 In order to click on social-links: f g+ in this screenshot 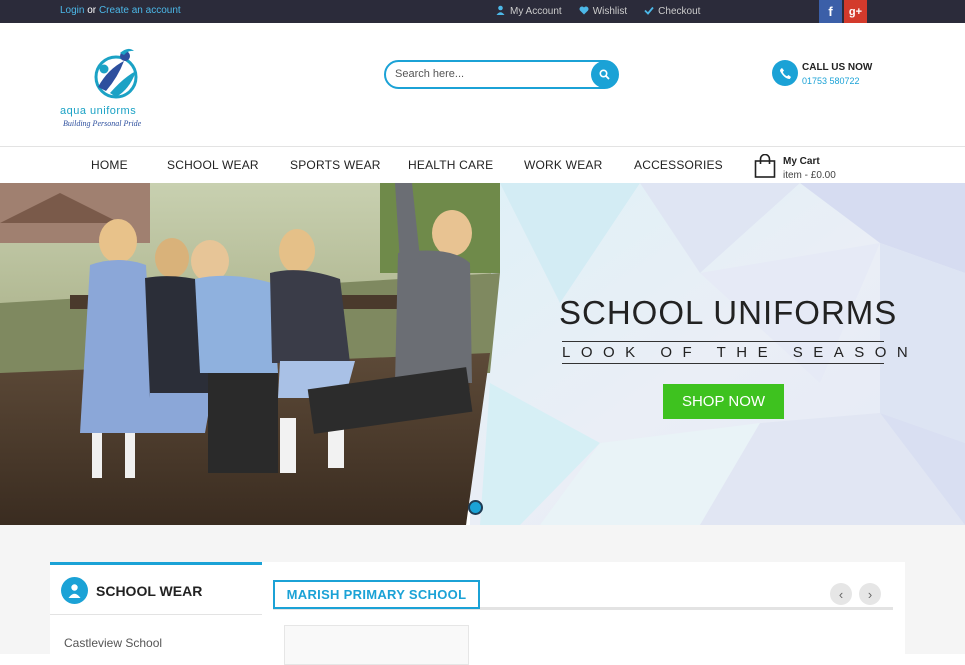, I will do `click(843, 11)`.